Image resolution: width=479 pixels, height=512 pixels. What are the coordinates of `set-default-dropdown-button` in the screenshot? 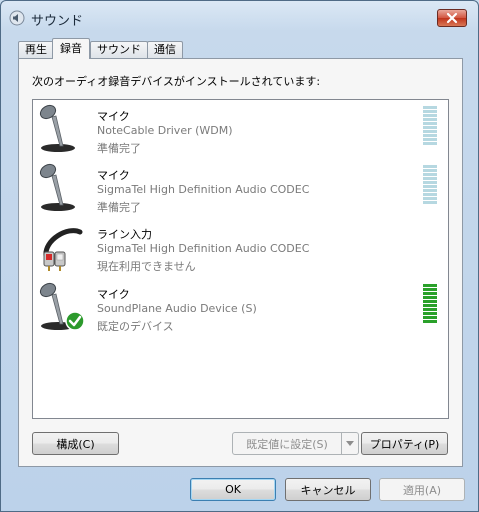 It's located at (350, 443).